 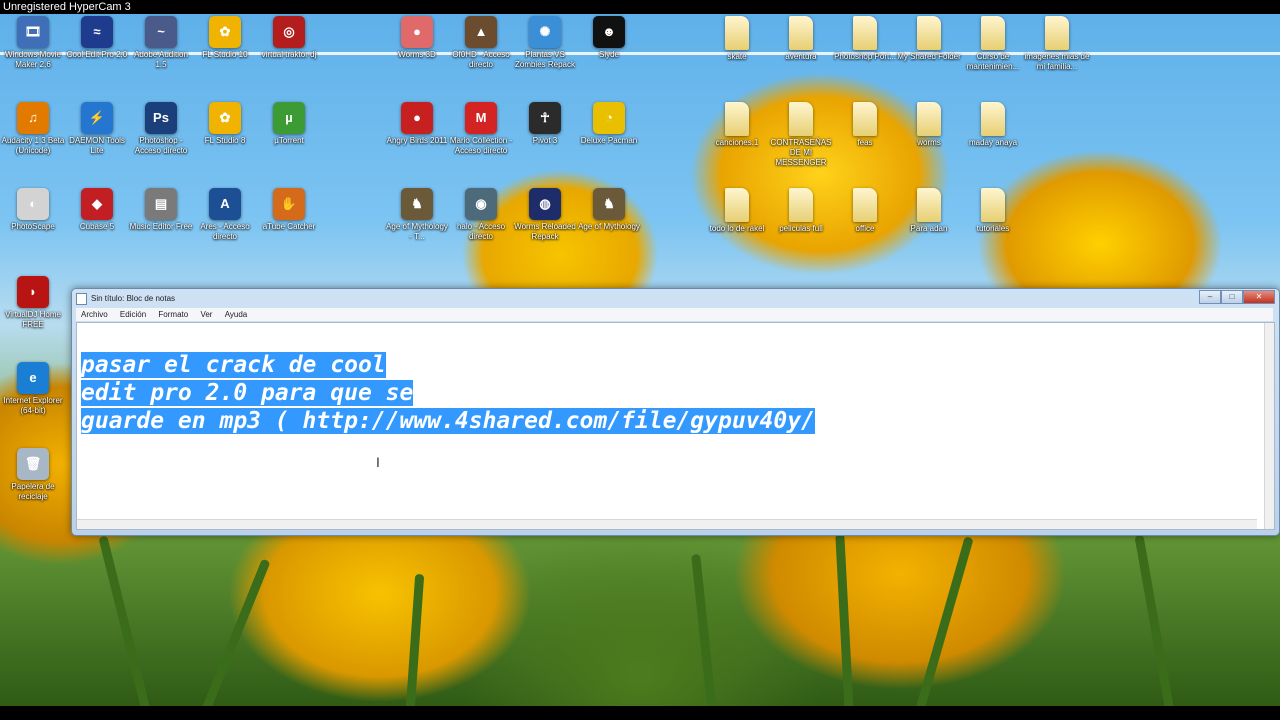 I want to click on desktop-icon-label: virtual traktor dj, so click(x=289, y=54).